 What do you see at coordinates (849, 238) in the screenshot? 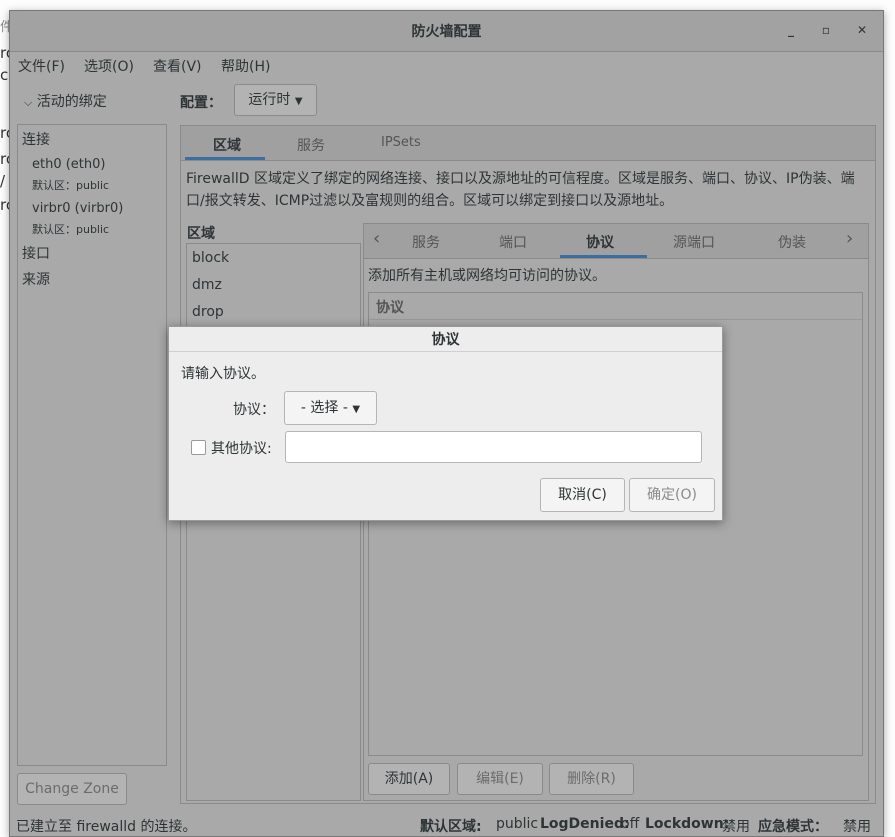
I see `chevron-right-icon: ›` at bounding box center [849, 238].